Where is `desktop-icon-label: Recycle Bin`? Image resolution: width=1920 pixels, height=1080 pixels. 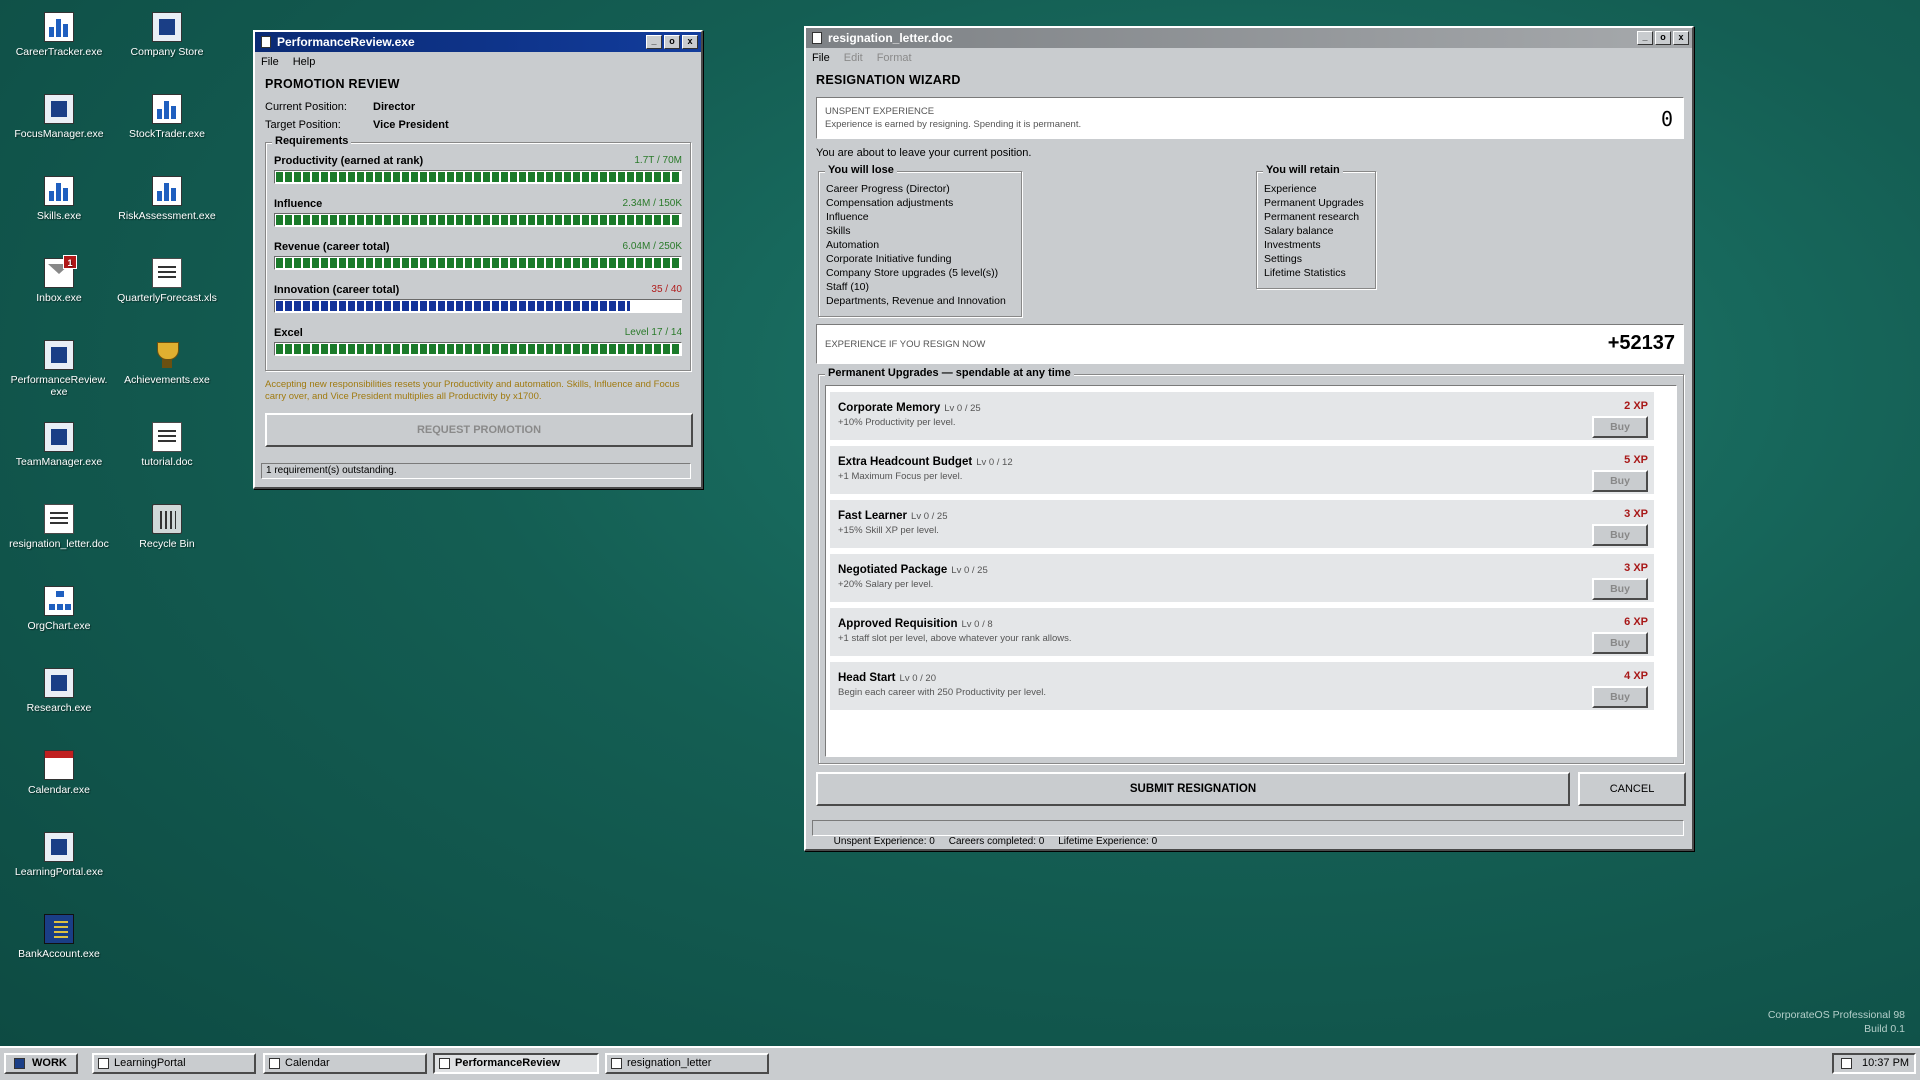 desktop-icon-label: Recycle Bin is located at coordinates (167, 544).